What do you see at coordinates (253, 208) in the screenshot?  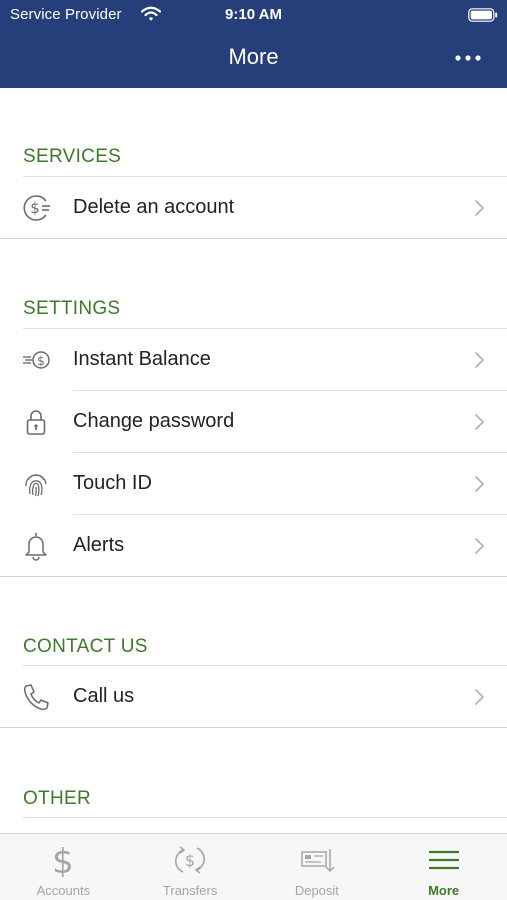 I see `list-item-delete-account: $ Delete an account` at bounding box center [253, 208].